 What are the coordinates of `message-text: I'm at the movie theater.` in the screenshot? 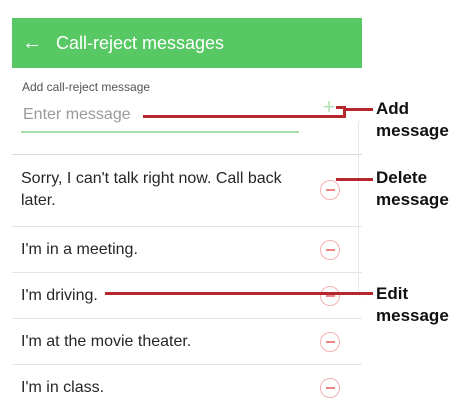 It's located at (154, 342).